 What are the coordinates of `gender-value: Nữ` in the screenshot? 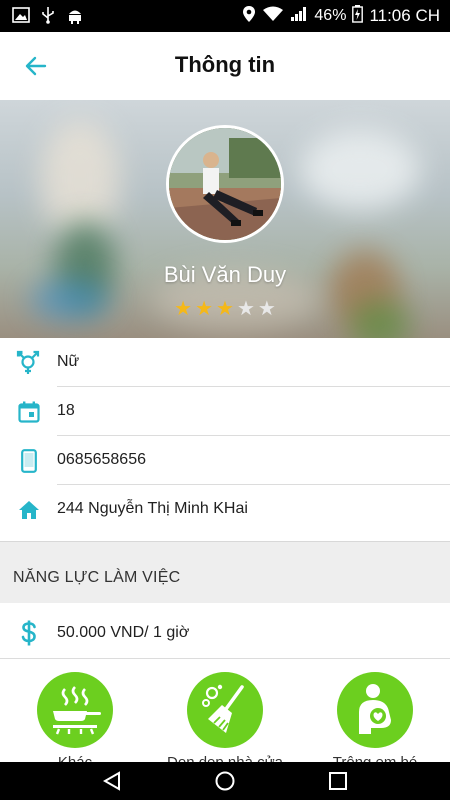 It's located at (68, 361).